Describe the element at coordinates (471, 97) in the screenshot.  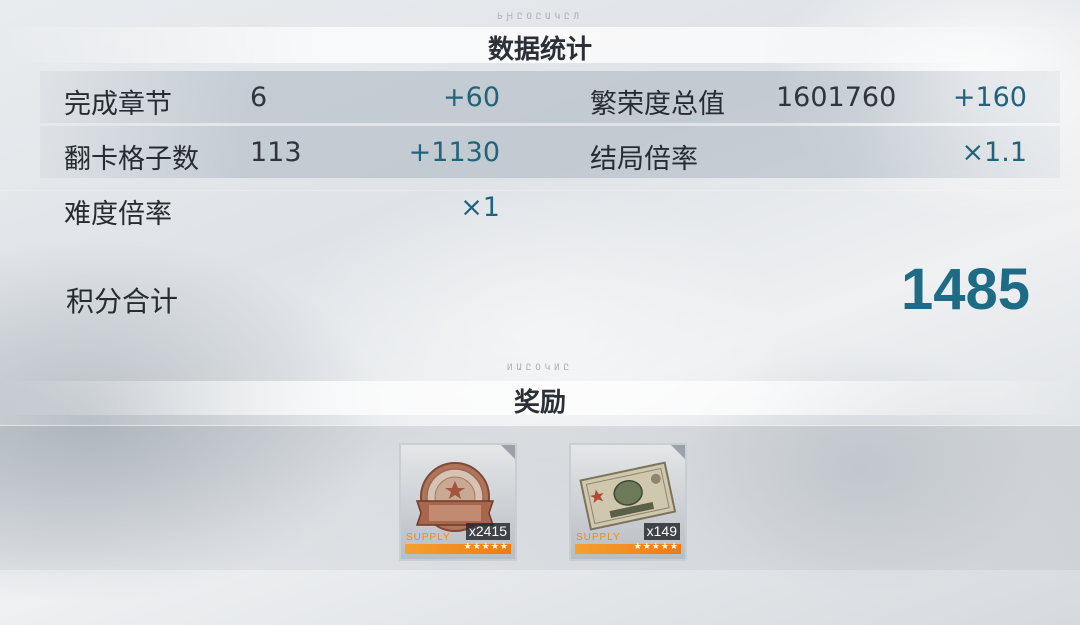
I see `stat-bonus: +60` at that location.